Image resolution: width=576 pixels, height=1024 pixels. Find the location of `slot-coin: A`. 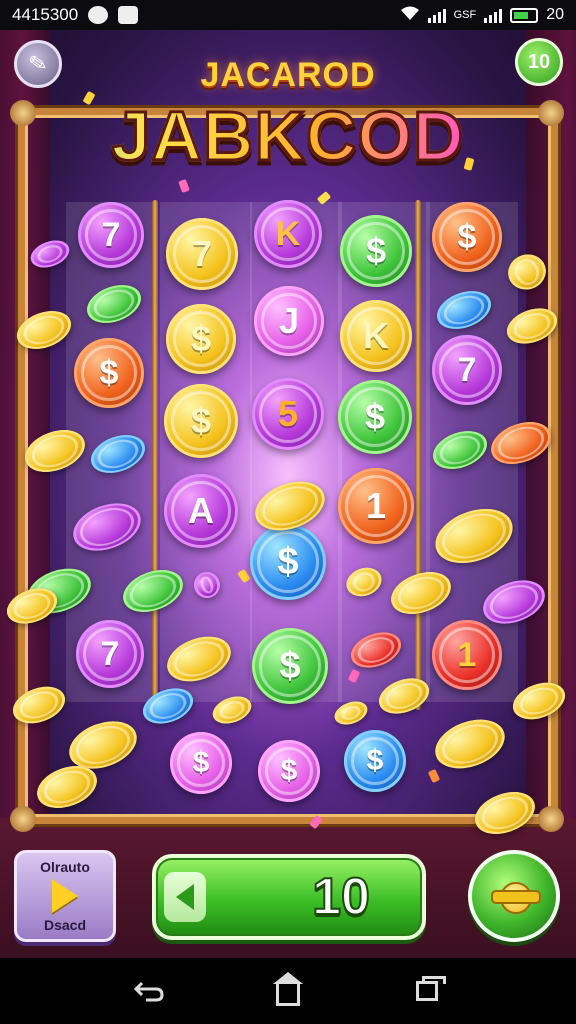

slot-coin: A is located at coordinates (201, 511).